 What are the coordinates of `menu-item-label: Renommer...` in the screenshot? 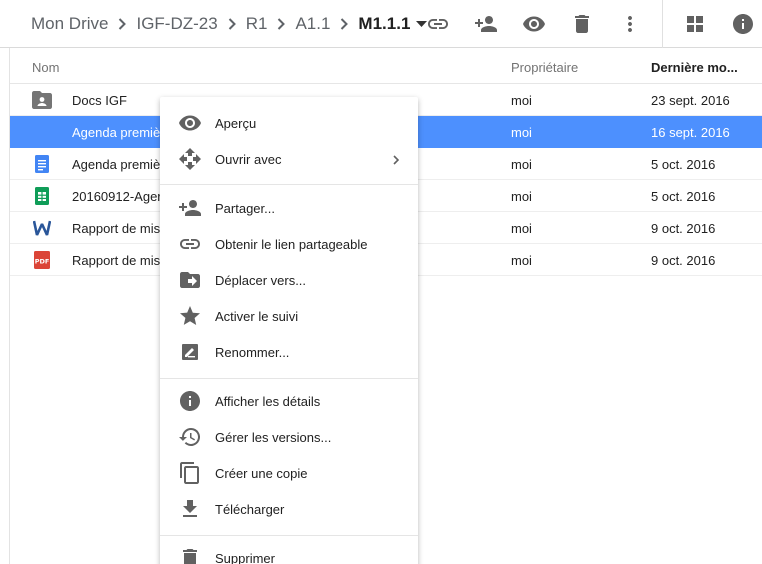 It's located at (252, 352).